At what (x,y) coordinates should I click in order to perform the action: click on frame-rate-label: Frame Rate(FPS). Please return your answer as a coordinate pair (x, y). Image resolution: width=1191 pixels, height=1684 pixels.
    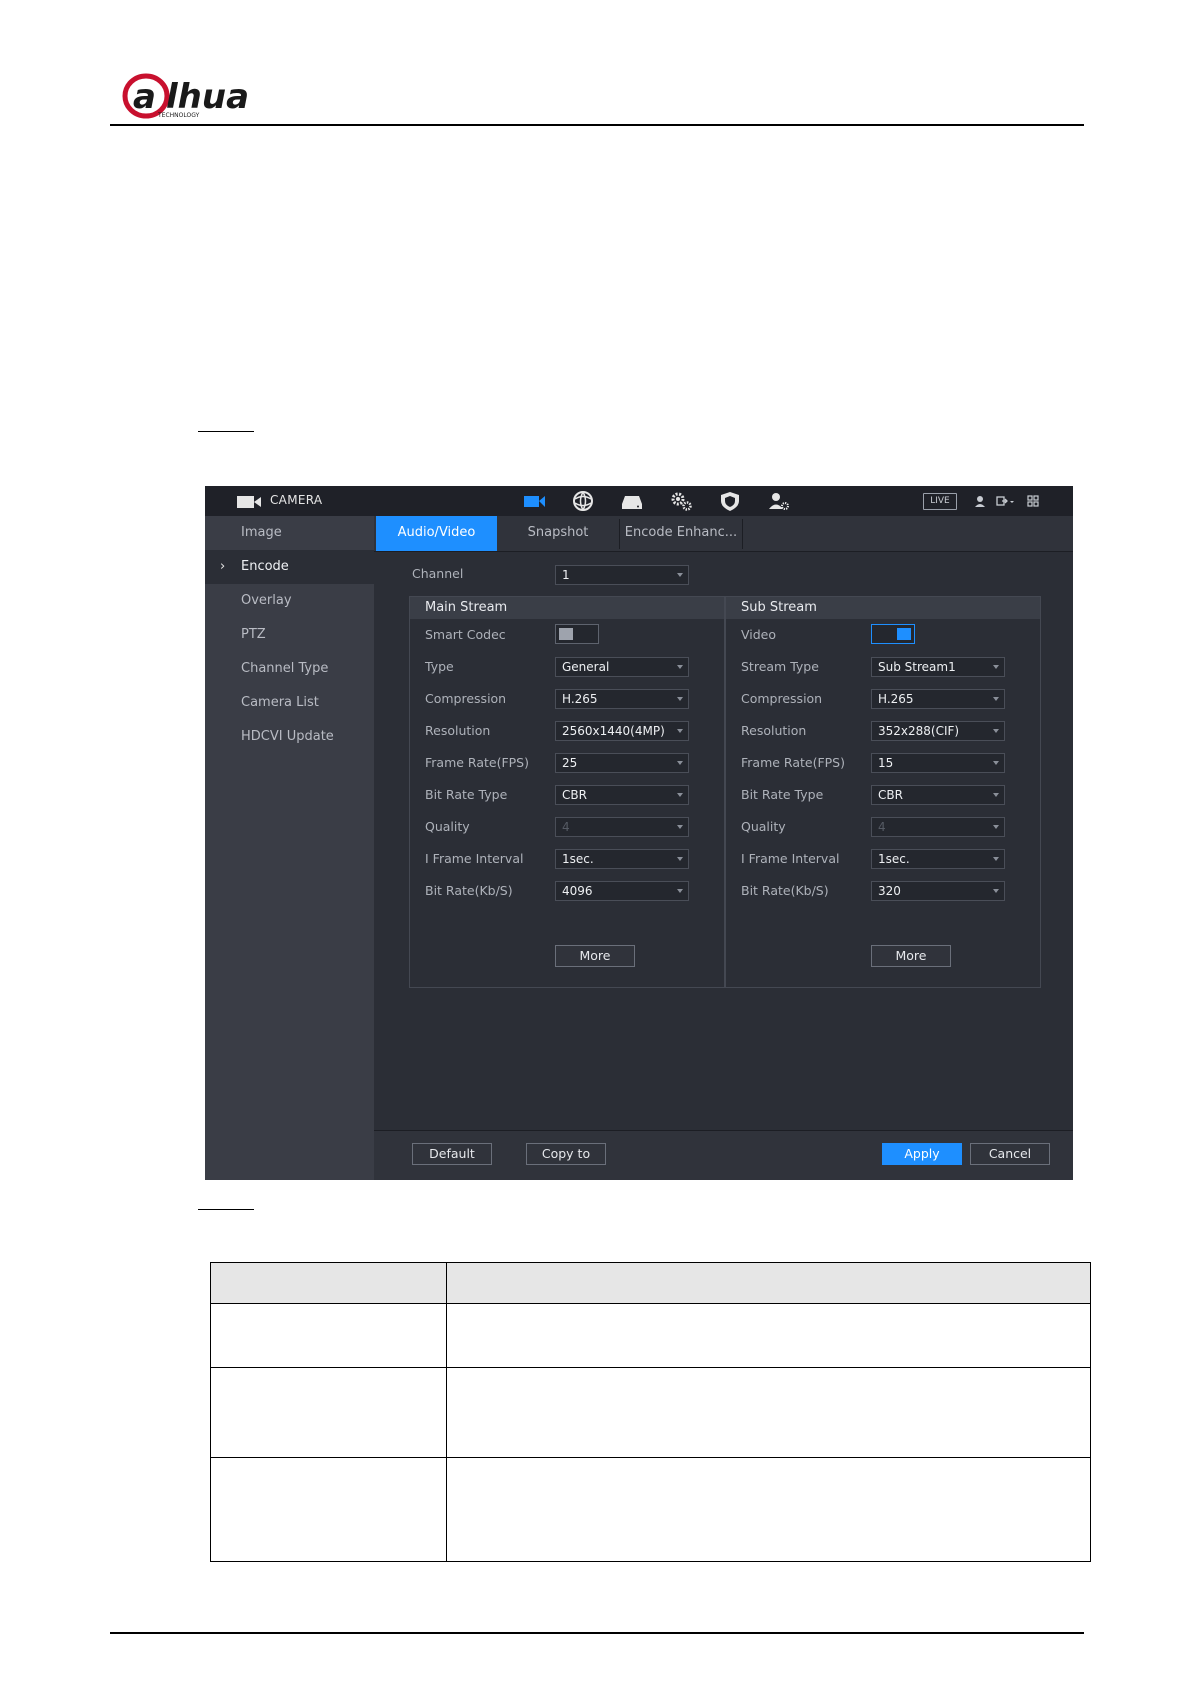
    Looking at the image, I should click on (477, 762).